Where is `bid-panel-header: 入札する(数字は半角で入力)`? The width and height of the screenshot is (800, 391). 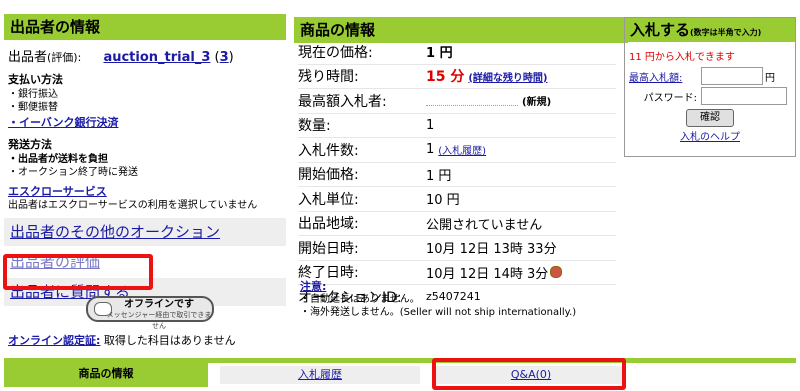 bid-panel-header: 入札する(数字は半角で入力) is located at coordinates (710, 30).